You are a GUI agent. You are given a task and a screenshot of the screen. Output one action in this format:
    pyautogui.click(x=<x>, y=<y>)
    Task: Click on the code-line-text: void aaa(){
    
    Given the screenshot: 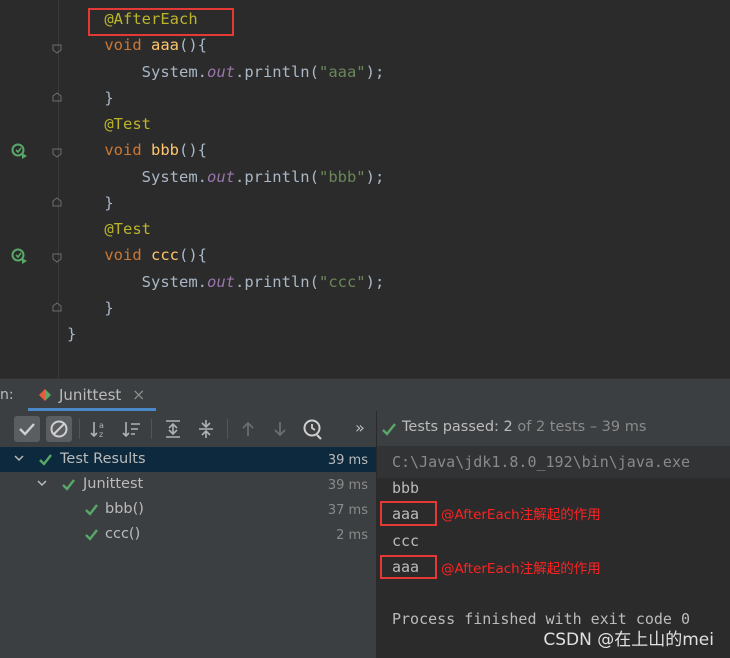 What is the action you would take?
    pyautogui.click(x=155, y=45)
    